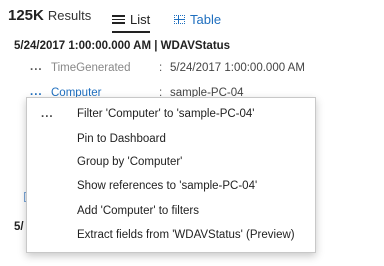  Describe the element at coordinates (206, 19) in the screenshot. I see `tab-table-label: Table` at that location.